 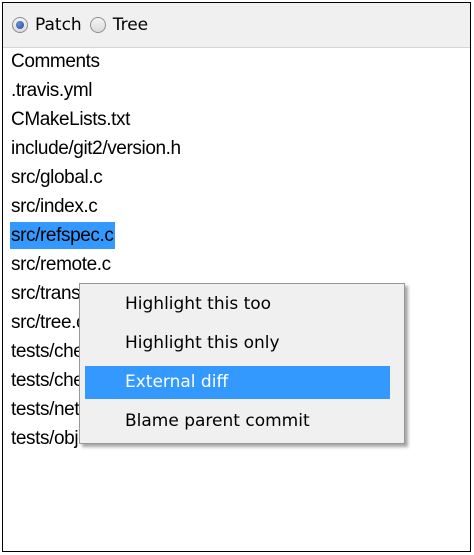 I want to click on view-mode-toolbar: Patch Tree, so click(x=236, y=25).